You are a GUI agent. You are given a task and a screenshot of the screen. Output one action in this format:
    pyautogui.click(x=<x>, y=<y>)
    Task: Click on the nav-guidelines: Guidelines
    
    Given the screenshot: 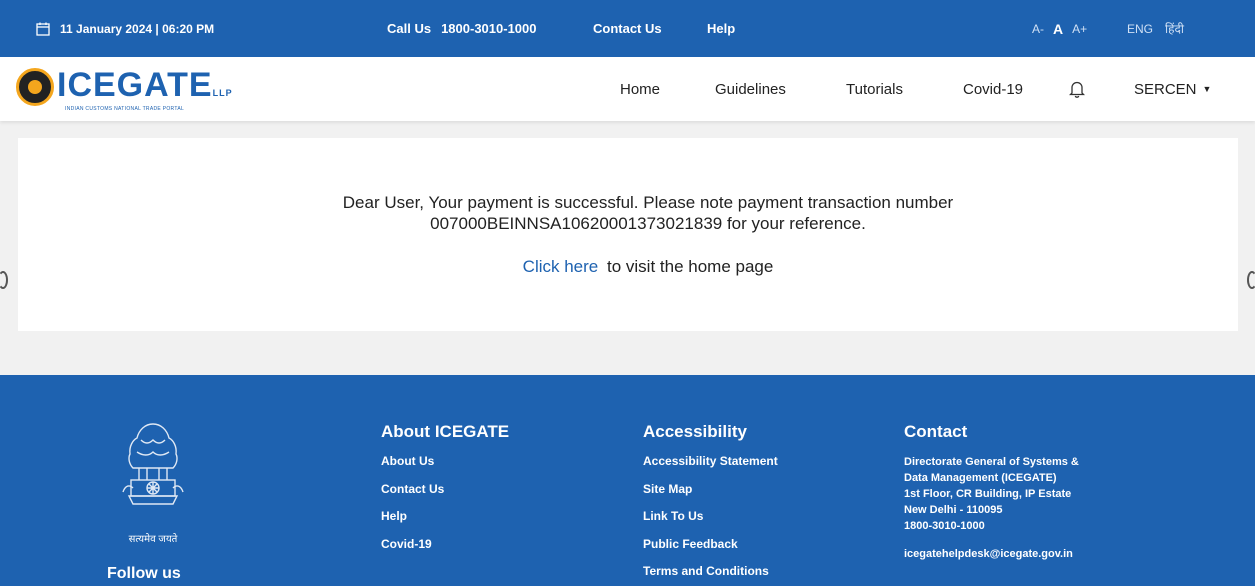 What is the action you would take?
    pyautogui.click(x=750, y=89)
    